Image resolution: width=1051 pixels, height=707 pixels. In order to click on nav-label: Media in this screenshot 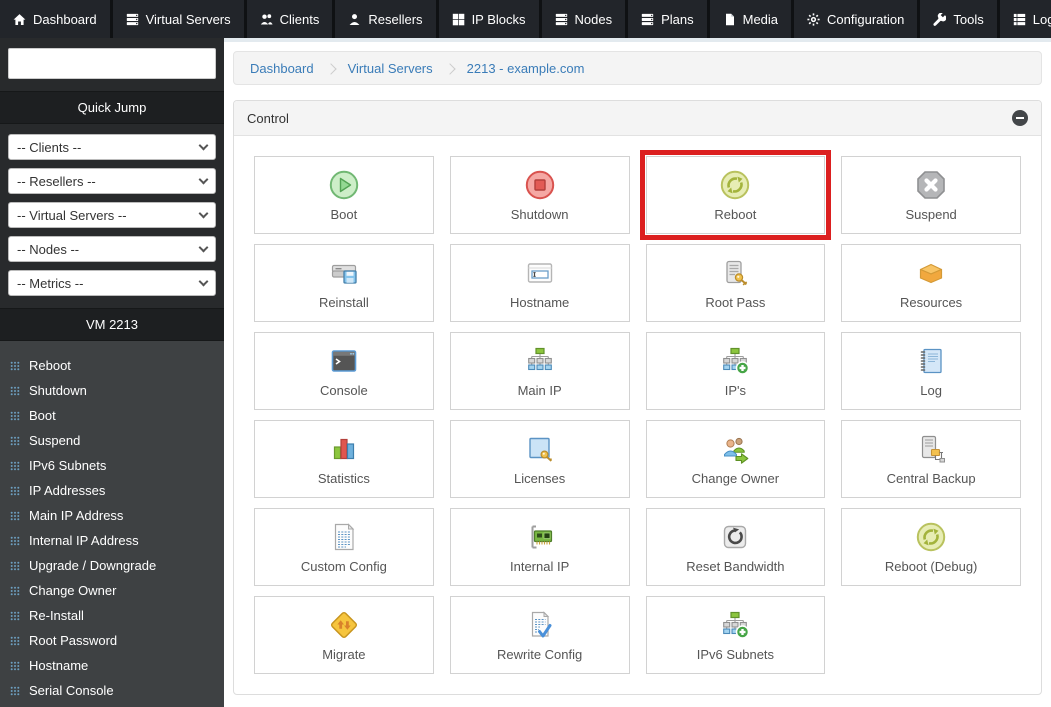, I will do `click(760, 19)`.